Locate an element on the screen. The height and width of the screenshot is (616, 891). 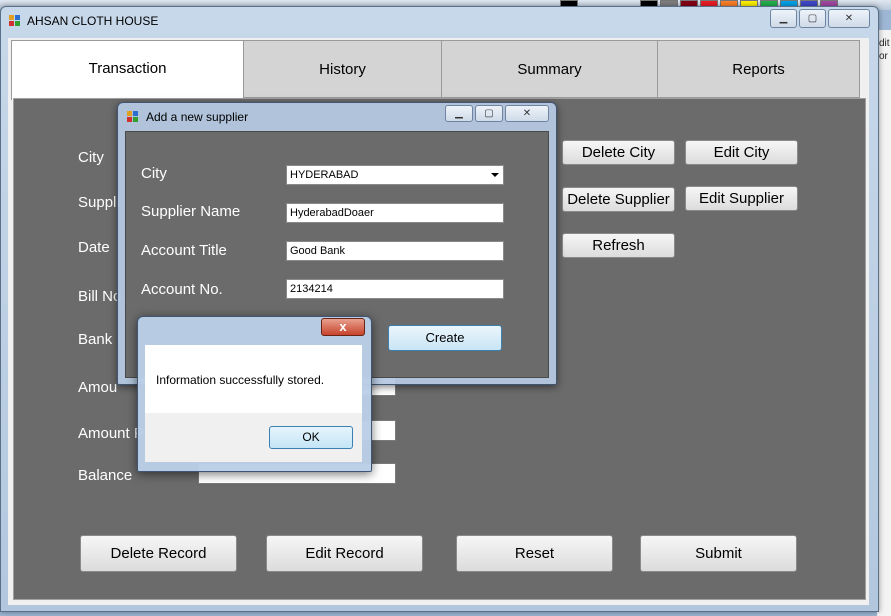
supplier-label: Suppli is located at coordinates (99, 202).